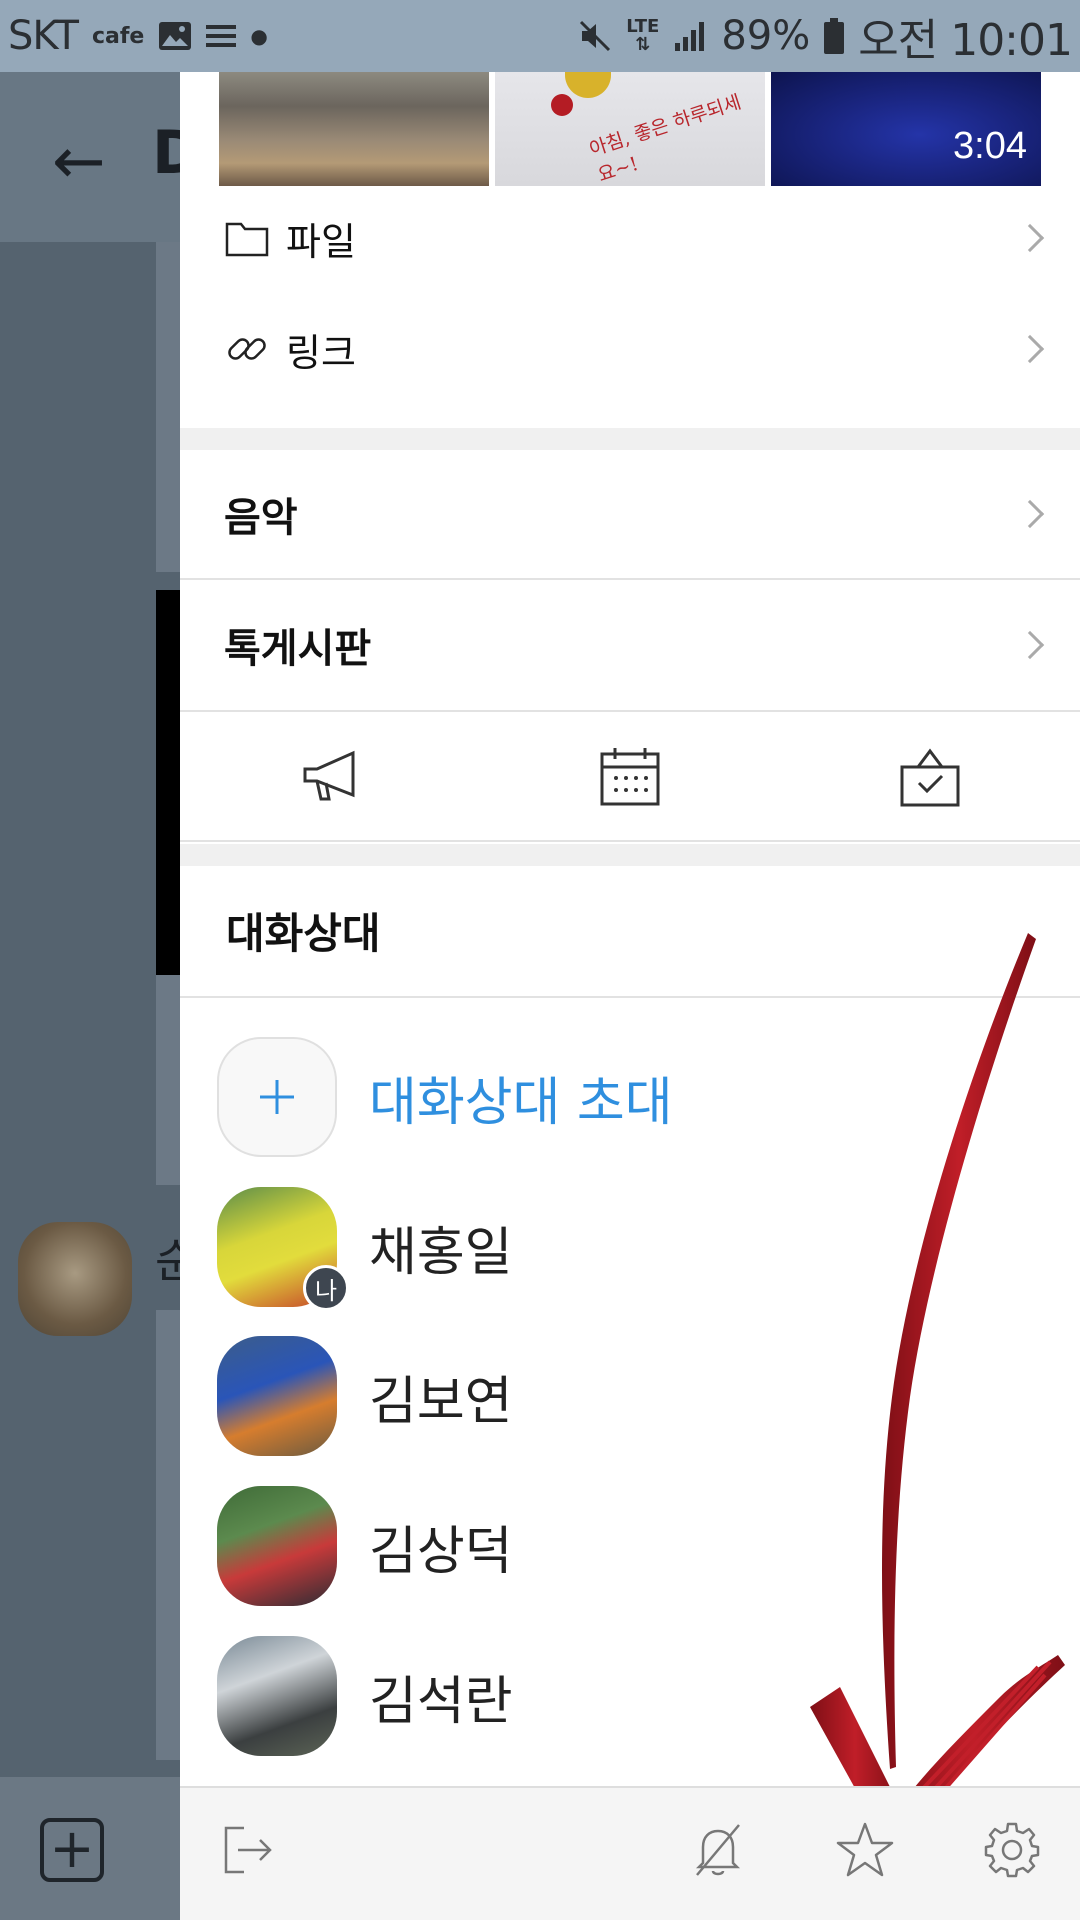  I want to click on announcement-button, so click(330, 776).